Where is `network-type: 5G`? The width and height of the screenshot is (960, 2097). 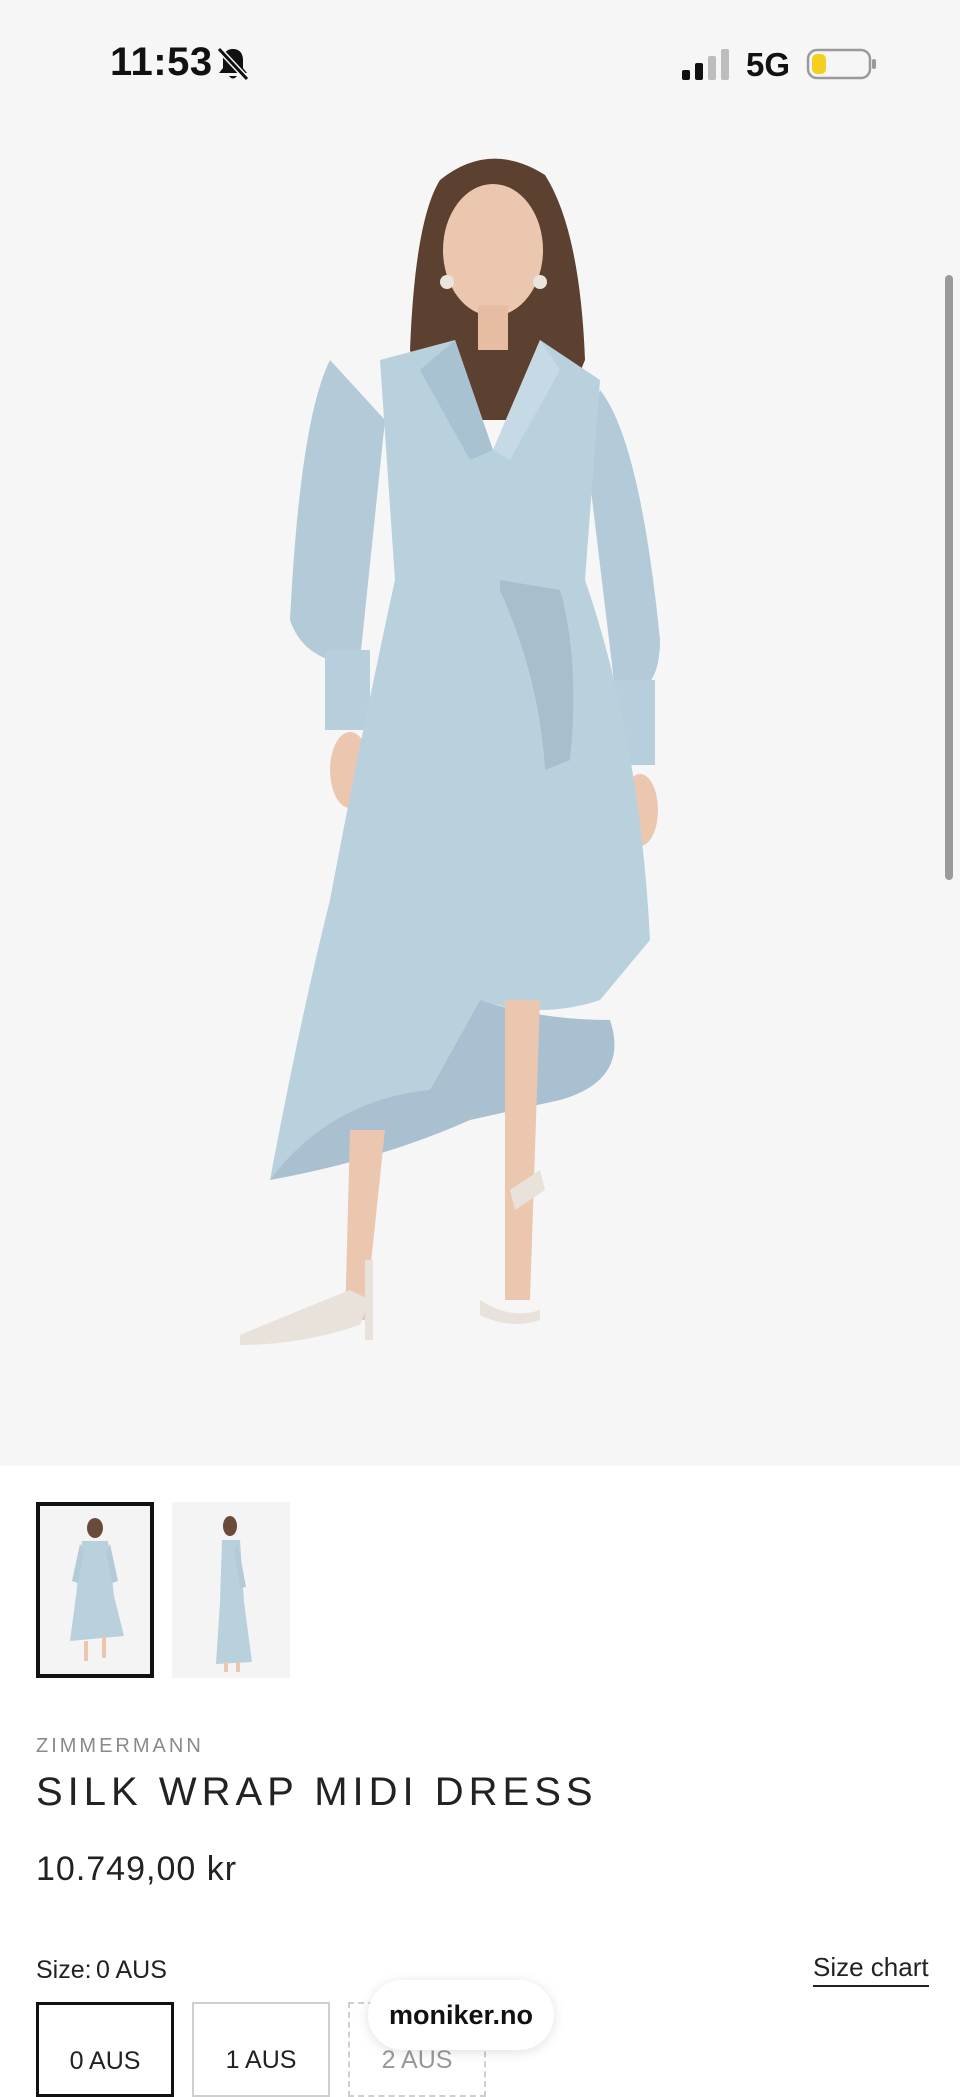 network-type: 5G is located at coordinates (768, 64).